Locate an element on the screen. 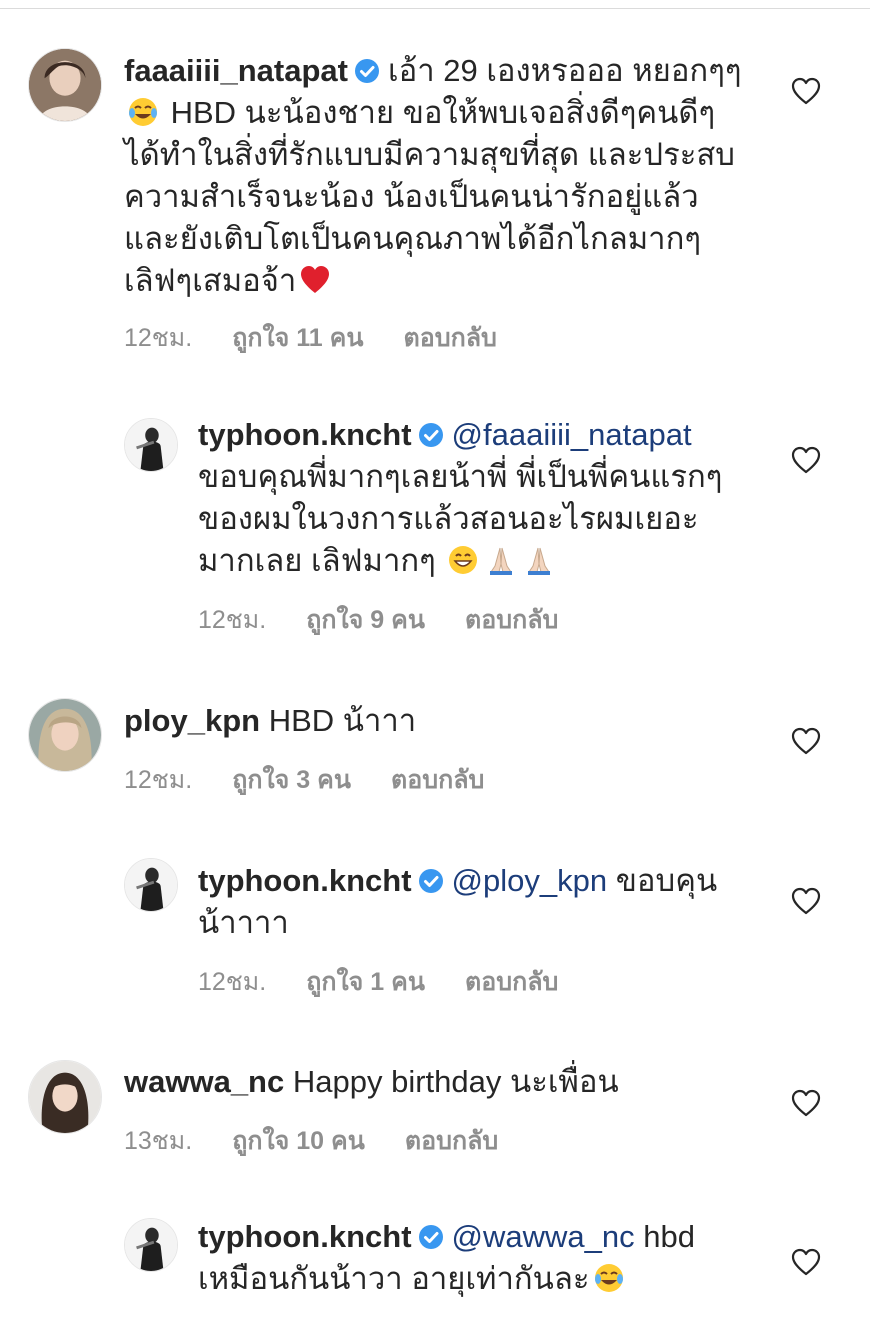 The height and width of the screenshot is (1323, 870). comment-message: เอ้า 29 เองหรอออ หยอกๆๆ is located at coordinates (564, 70).